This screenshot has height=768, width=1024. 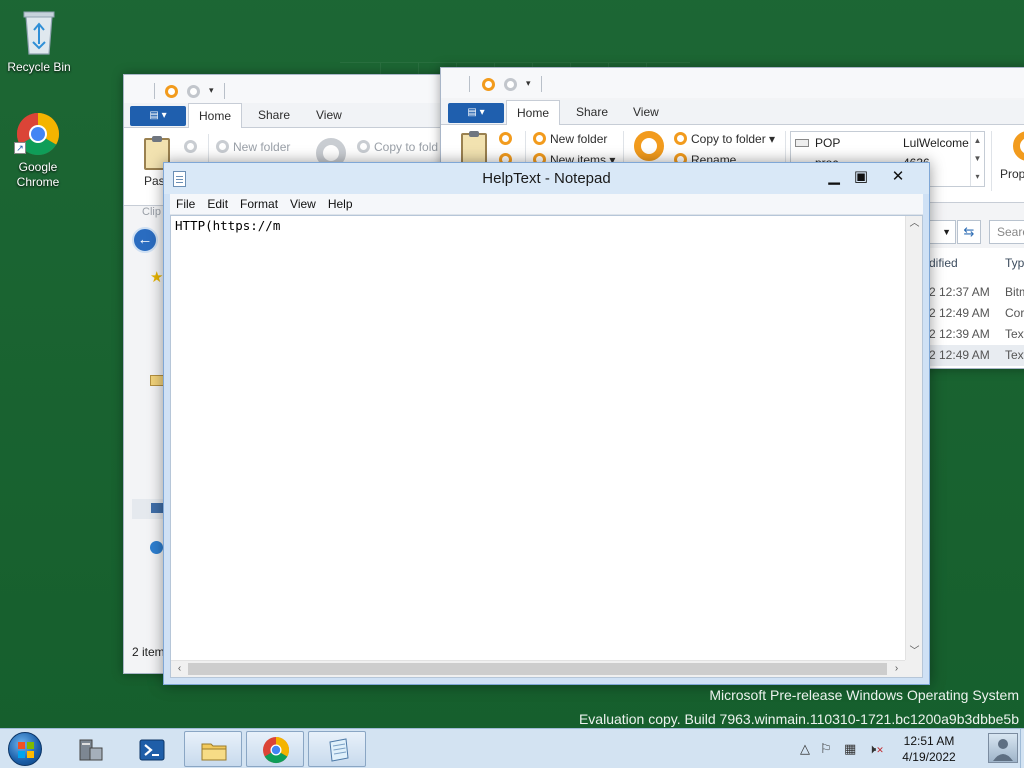 What do you see at coordinates (145, 240) in the screenshot?
I see `back-arrow-icon: ←` at bounding box center [145, 240].